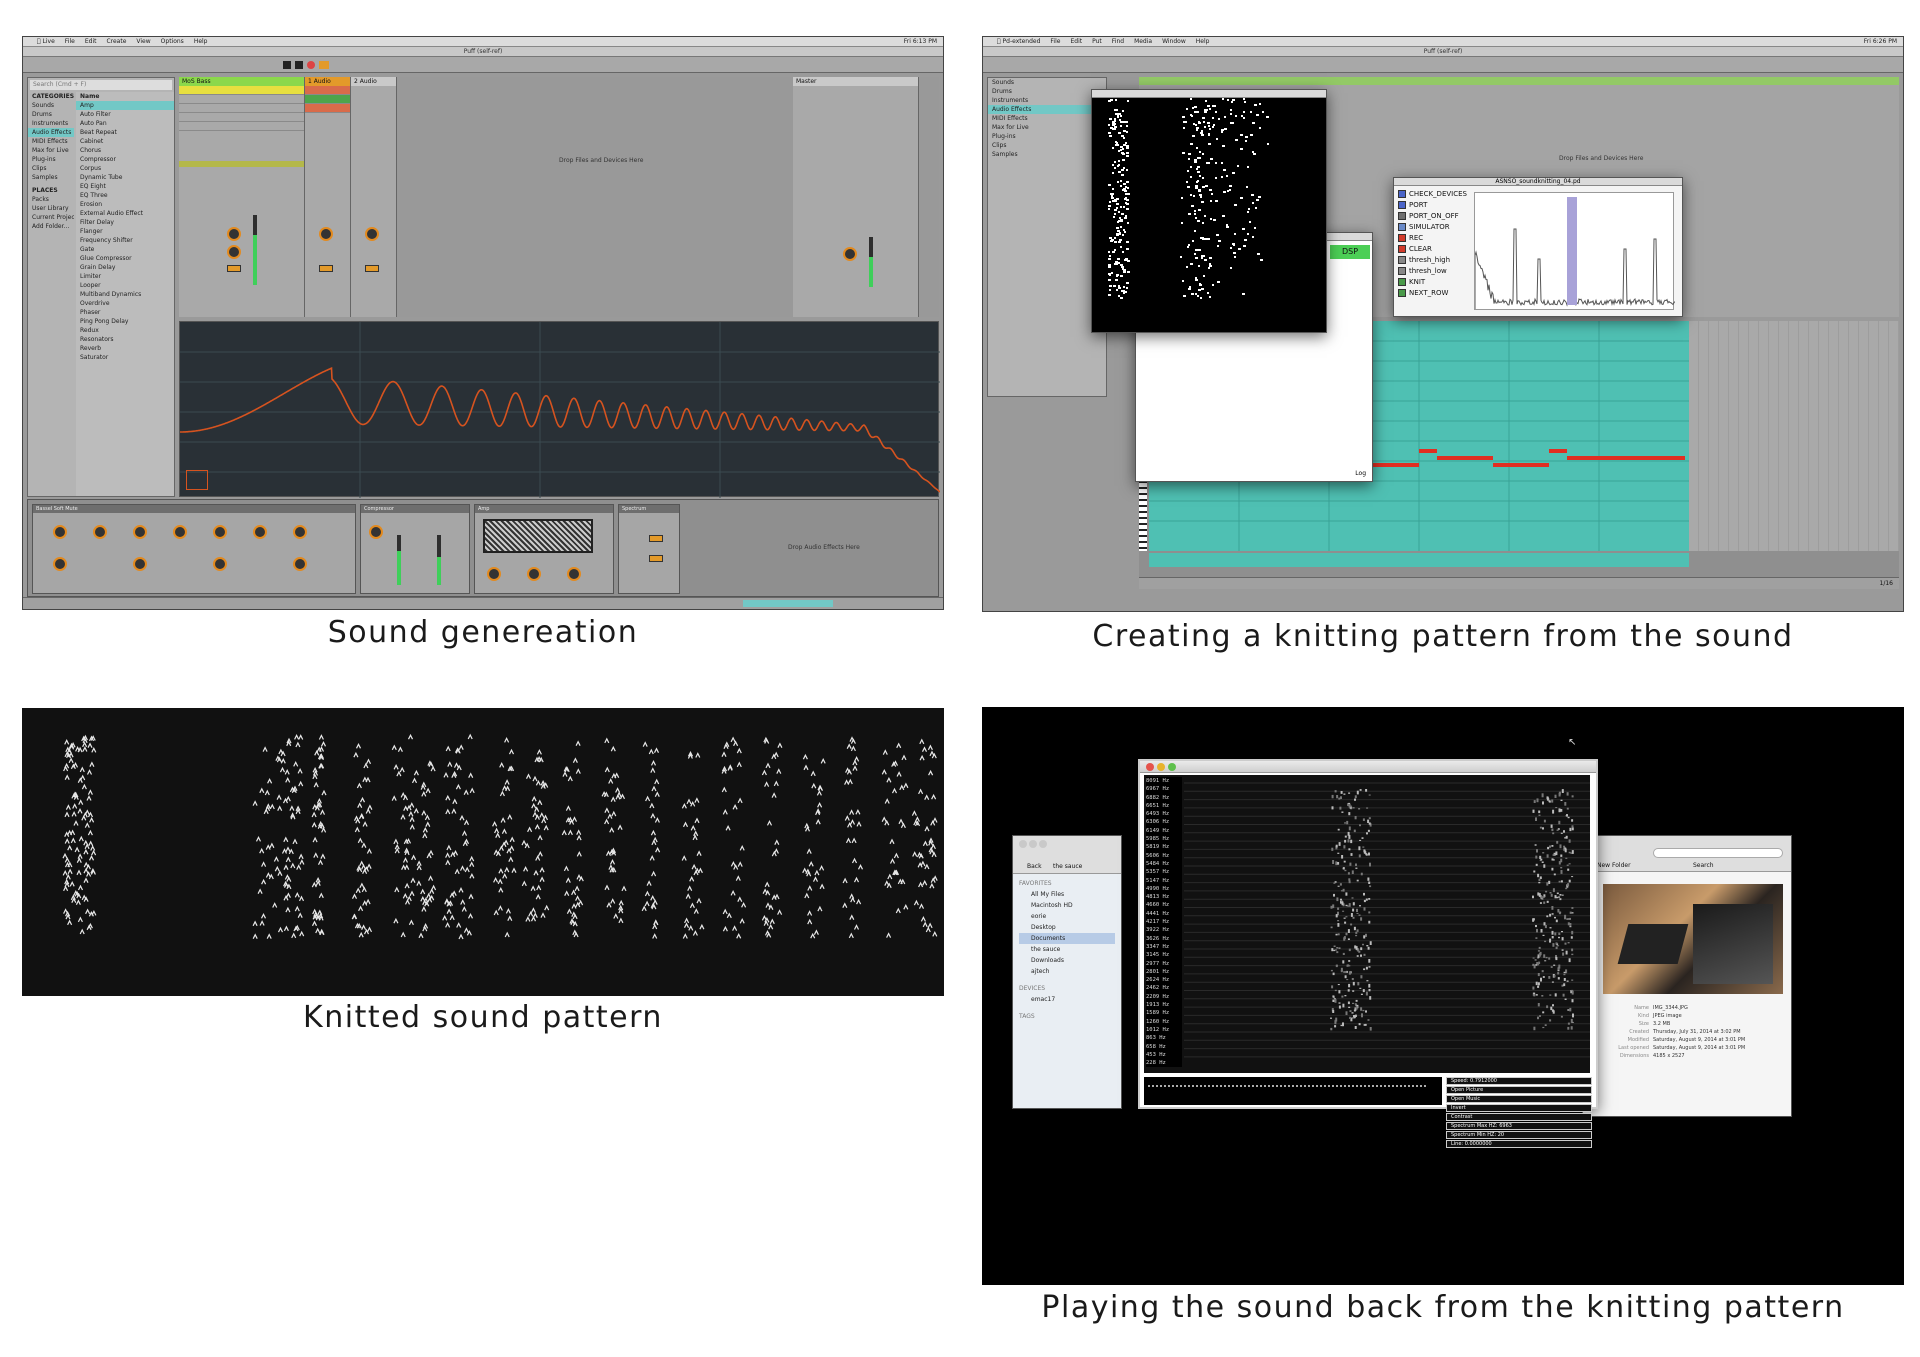 The width and height of the screenshot is (1920, 1357). Describe the element at coordinates (125, 312) in the screenshot. I see `browser-item: Phaser` at that location.